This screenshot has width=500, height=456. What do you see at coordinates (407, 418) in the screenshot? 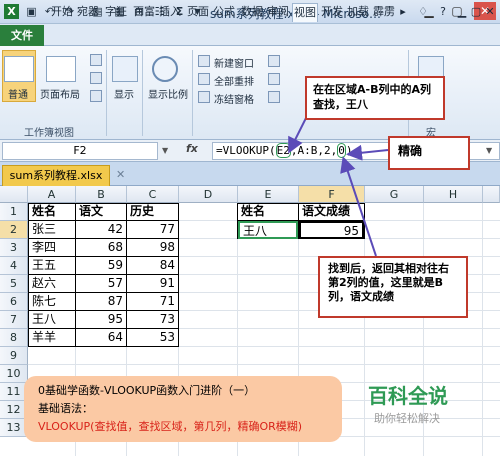
I see `brand-slogan: 助你轻松解决` at bounding box center [407, 418].